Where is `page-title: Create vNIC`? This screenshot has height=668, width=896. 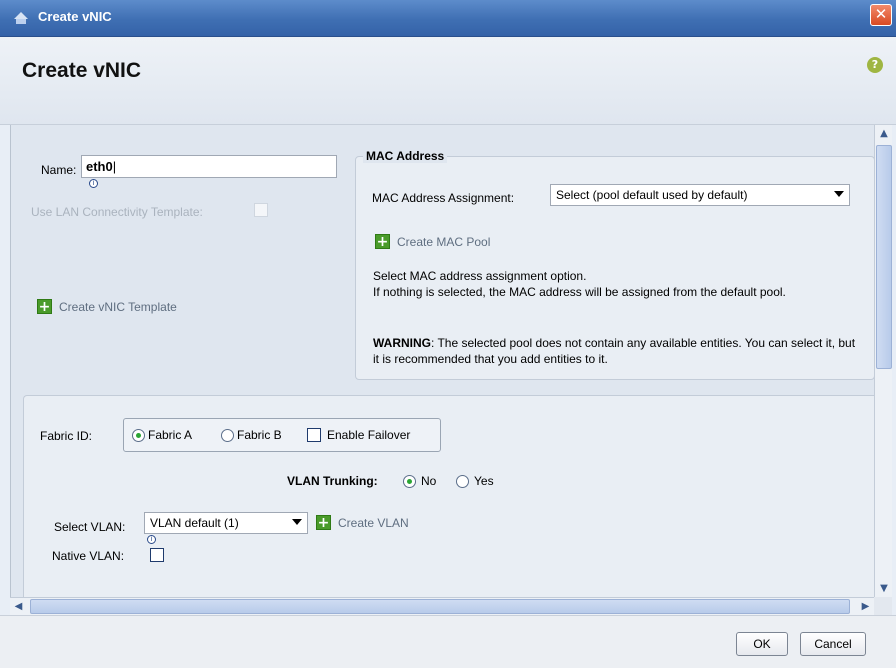
page-title: Create vNIC is located at coordinates (82, 70).